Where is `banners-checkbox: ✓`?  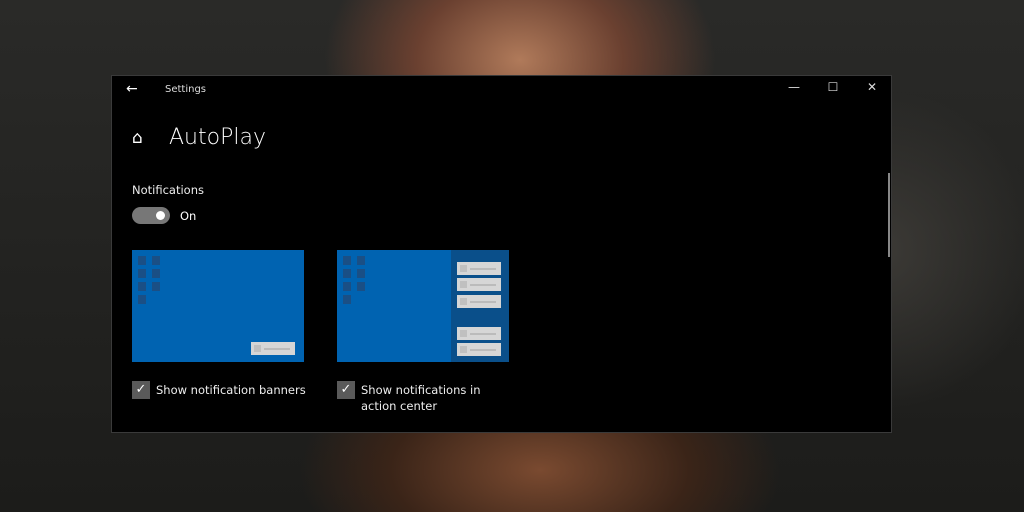 banners-checkbox: ✓ is located at coordinates (141, 390).